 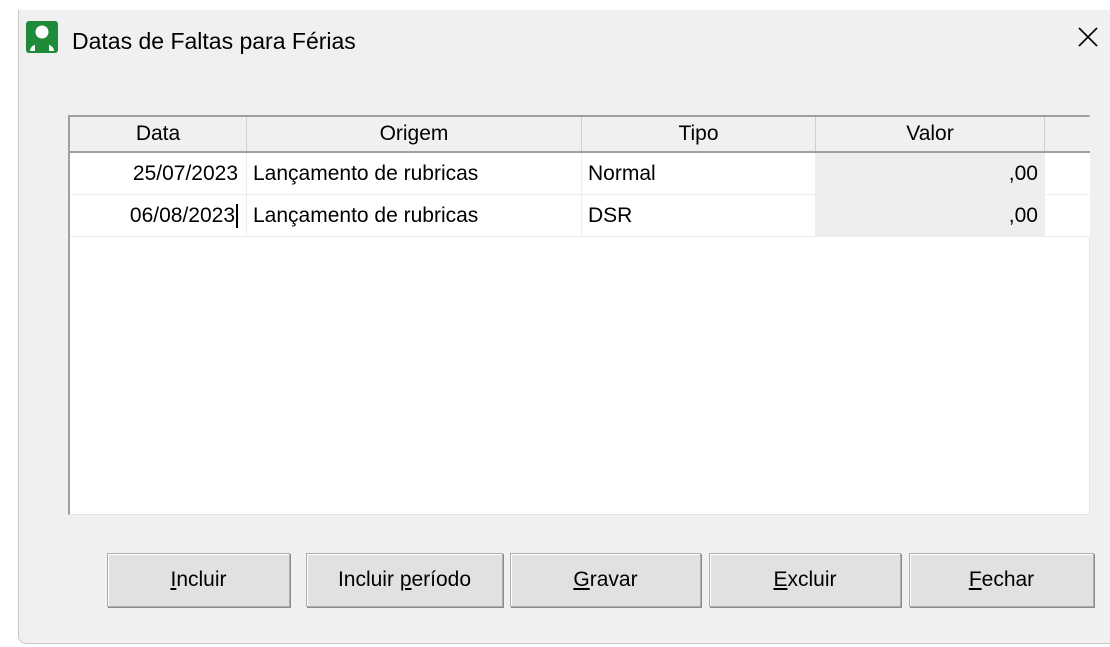 I want to click on fechar-label: Fechar, so click(x=1001, y=579).